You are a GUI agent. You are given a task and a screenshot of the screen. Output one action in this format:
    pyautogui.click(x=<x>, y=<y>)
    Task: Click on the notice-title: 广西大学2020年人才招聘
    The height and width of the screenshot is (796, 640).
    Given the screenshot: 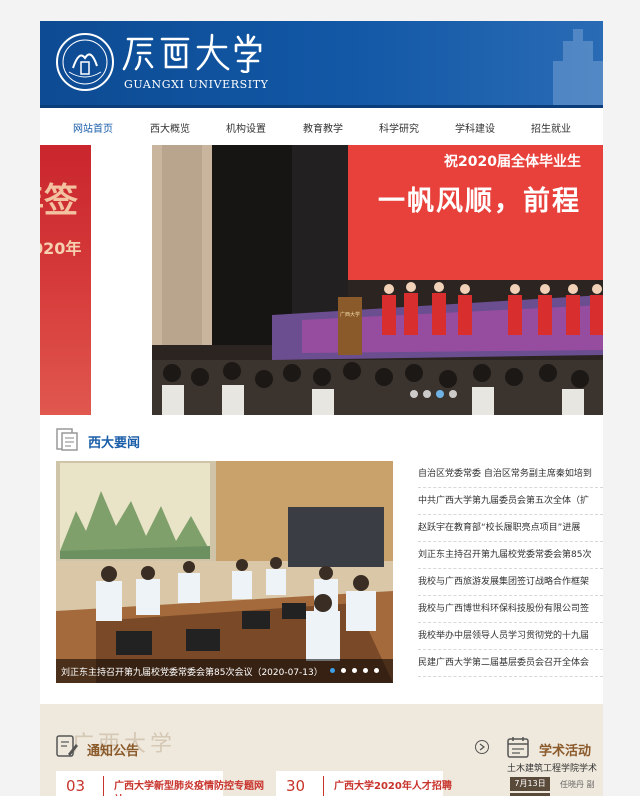 What is the action you would take?
    pyautogui.click(x=393, y=784)
    